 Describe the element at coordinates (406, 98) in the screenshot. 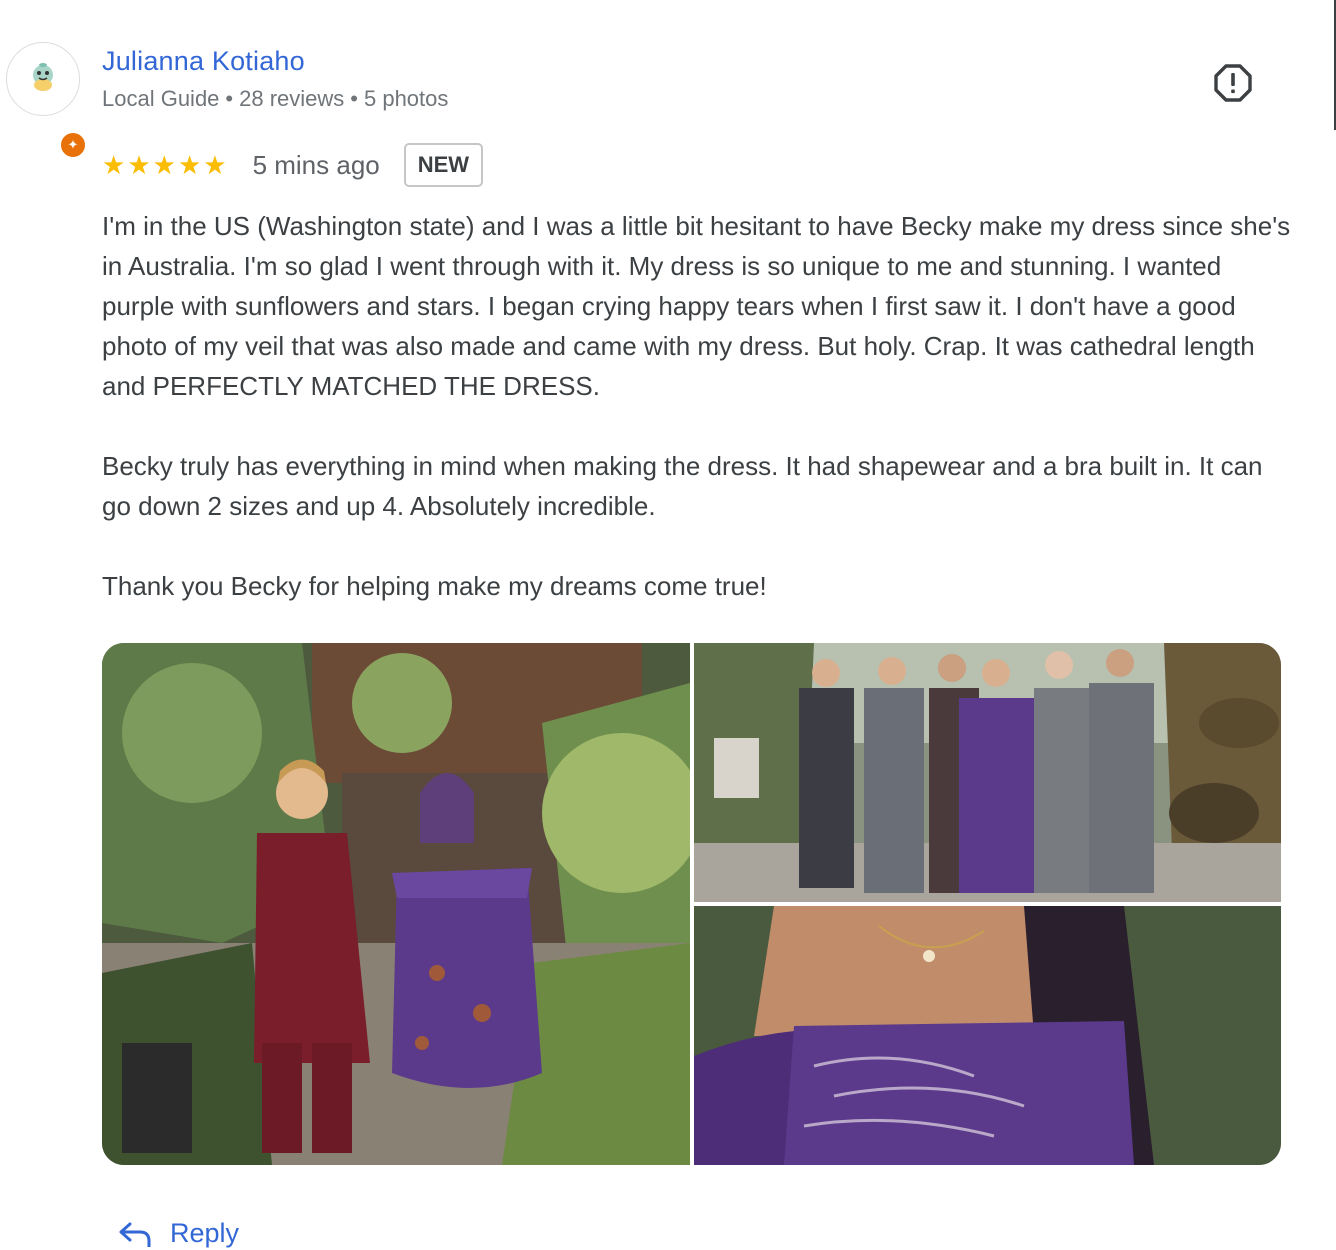

I see `photo-count: 5 photos` at that location.